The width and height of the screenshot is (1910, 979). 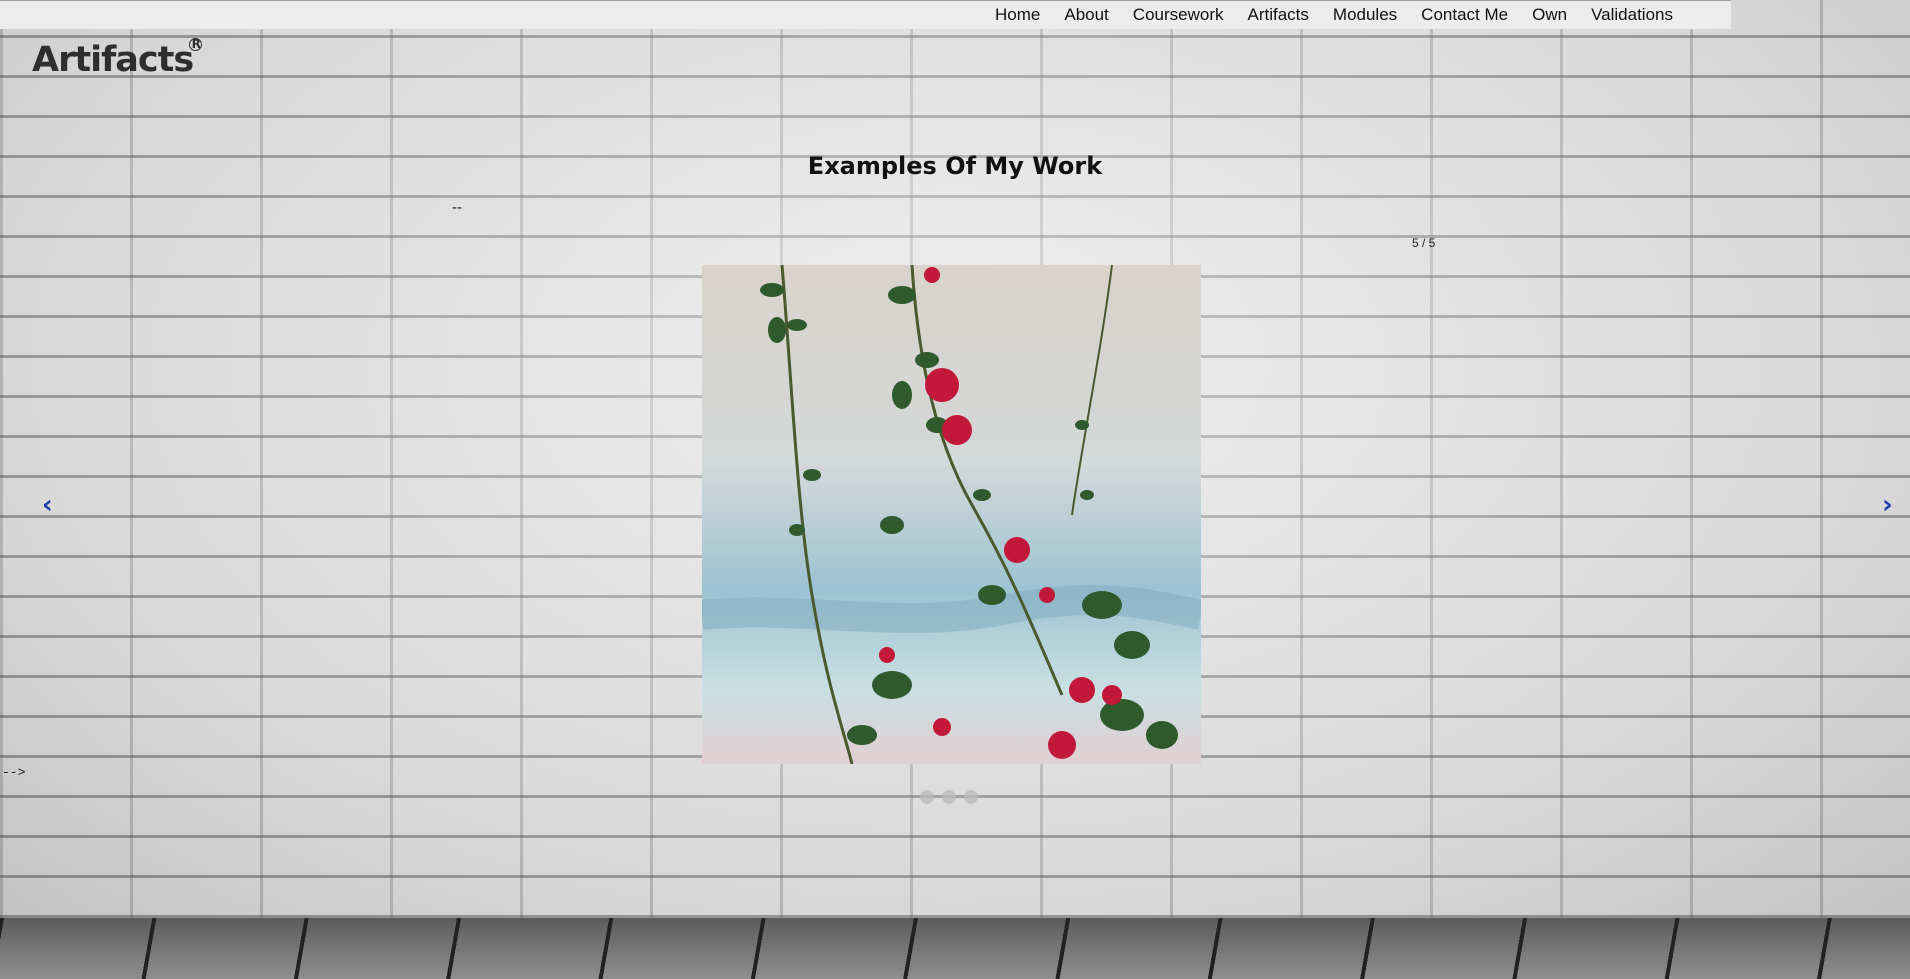 What do you see at coordinates (955, 948) in the screenshot?
I see `wood-floor-background` at bounding box center [955, 948].